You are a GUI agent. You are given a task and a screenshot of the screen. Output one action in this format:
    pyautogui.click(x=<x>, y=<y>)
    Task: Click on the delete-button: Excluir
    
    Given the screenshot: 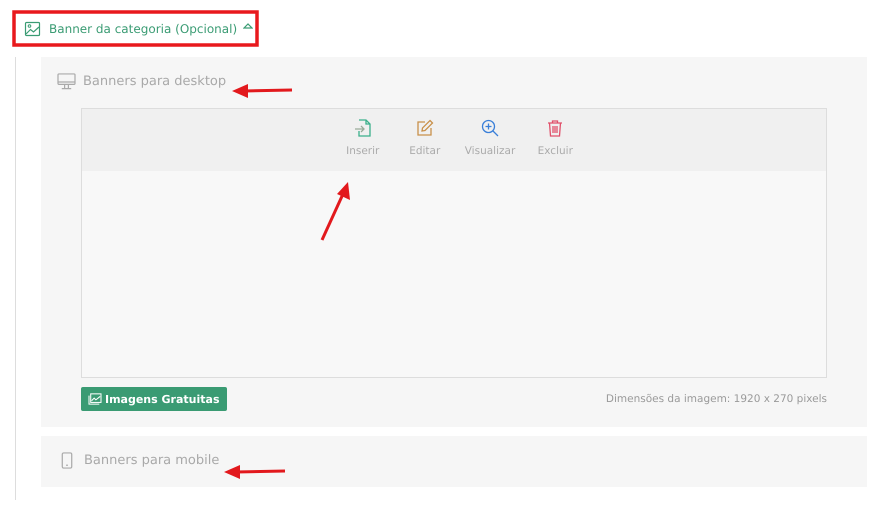 What is the action you would take?
    pyautogui.click(x=555, y=140)
    